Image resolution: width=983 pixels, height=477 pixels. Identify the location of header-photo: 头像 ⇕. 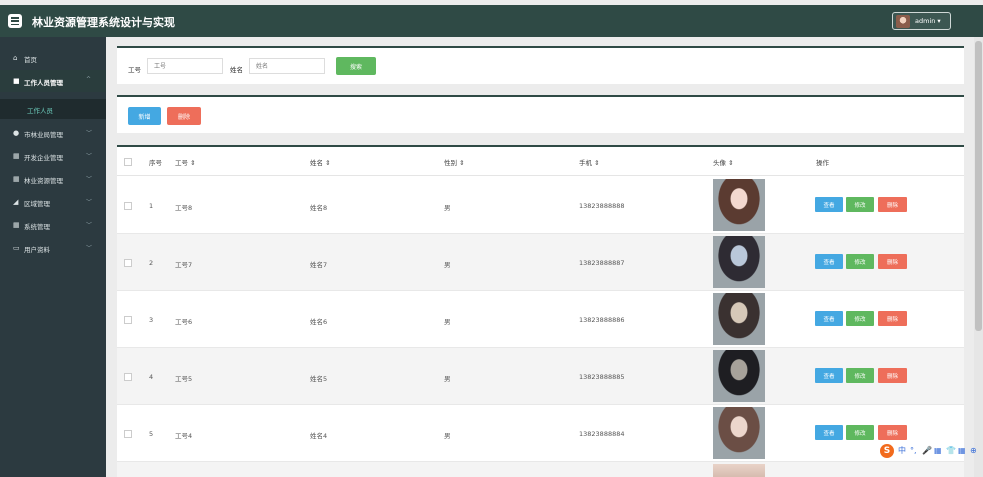
(723, 162).